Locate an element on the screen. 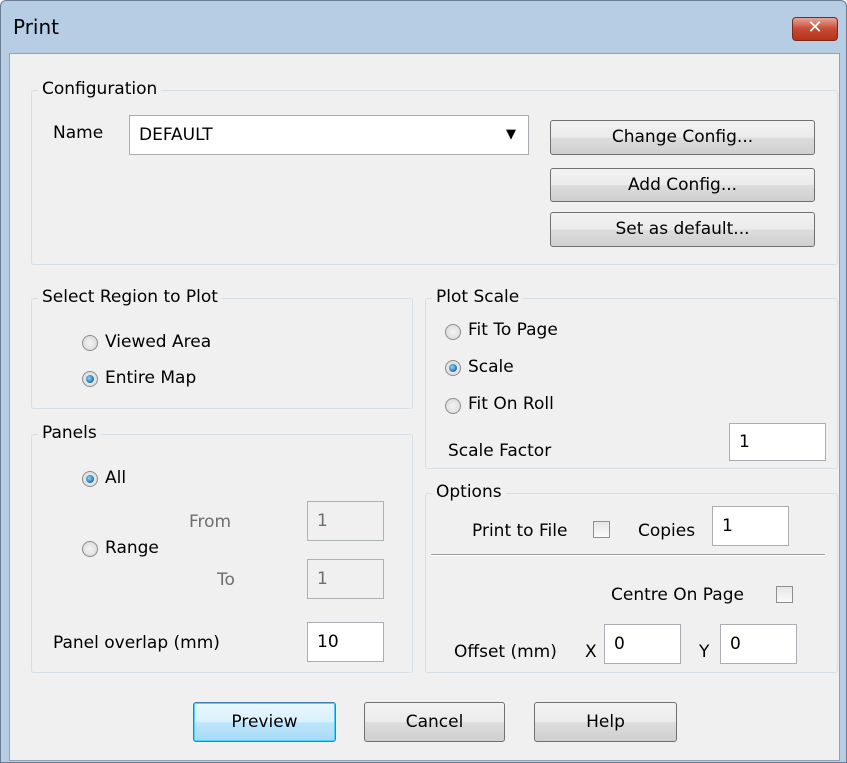  offset-y-input: 0 is located at coordinates (758, 644).